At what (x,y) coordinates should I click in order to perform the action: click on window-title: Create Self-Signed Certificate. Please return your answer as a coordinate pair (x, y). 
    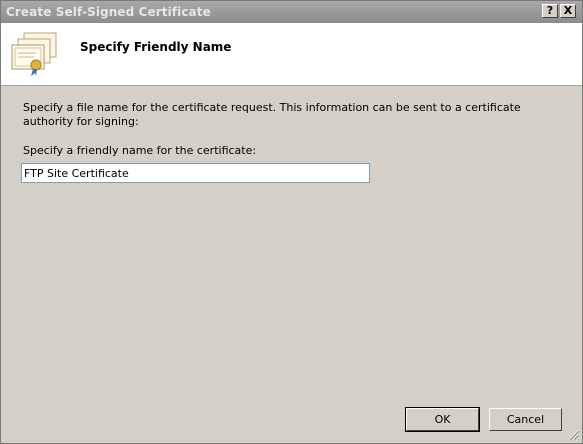
    Looking at the image, I should click on (108, 12).